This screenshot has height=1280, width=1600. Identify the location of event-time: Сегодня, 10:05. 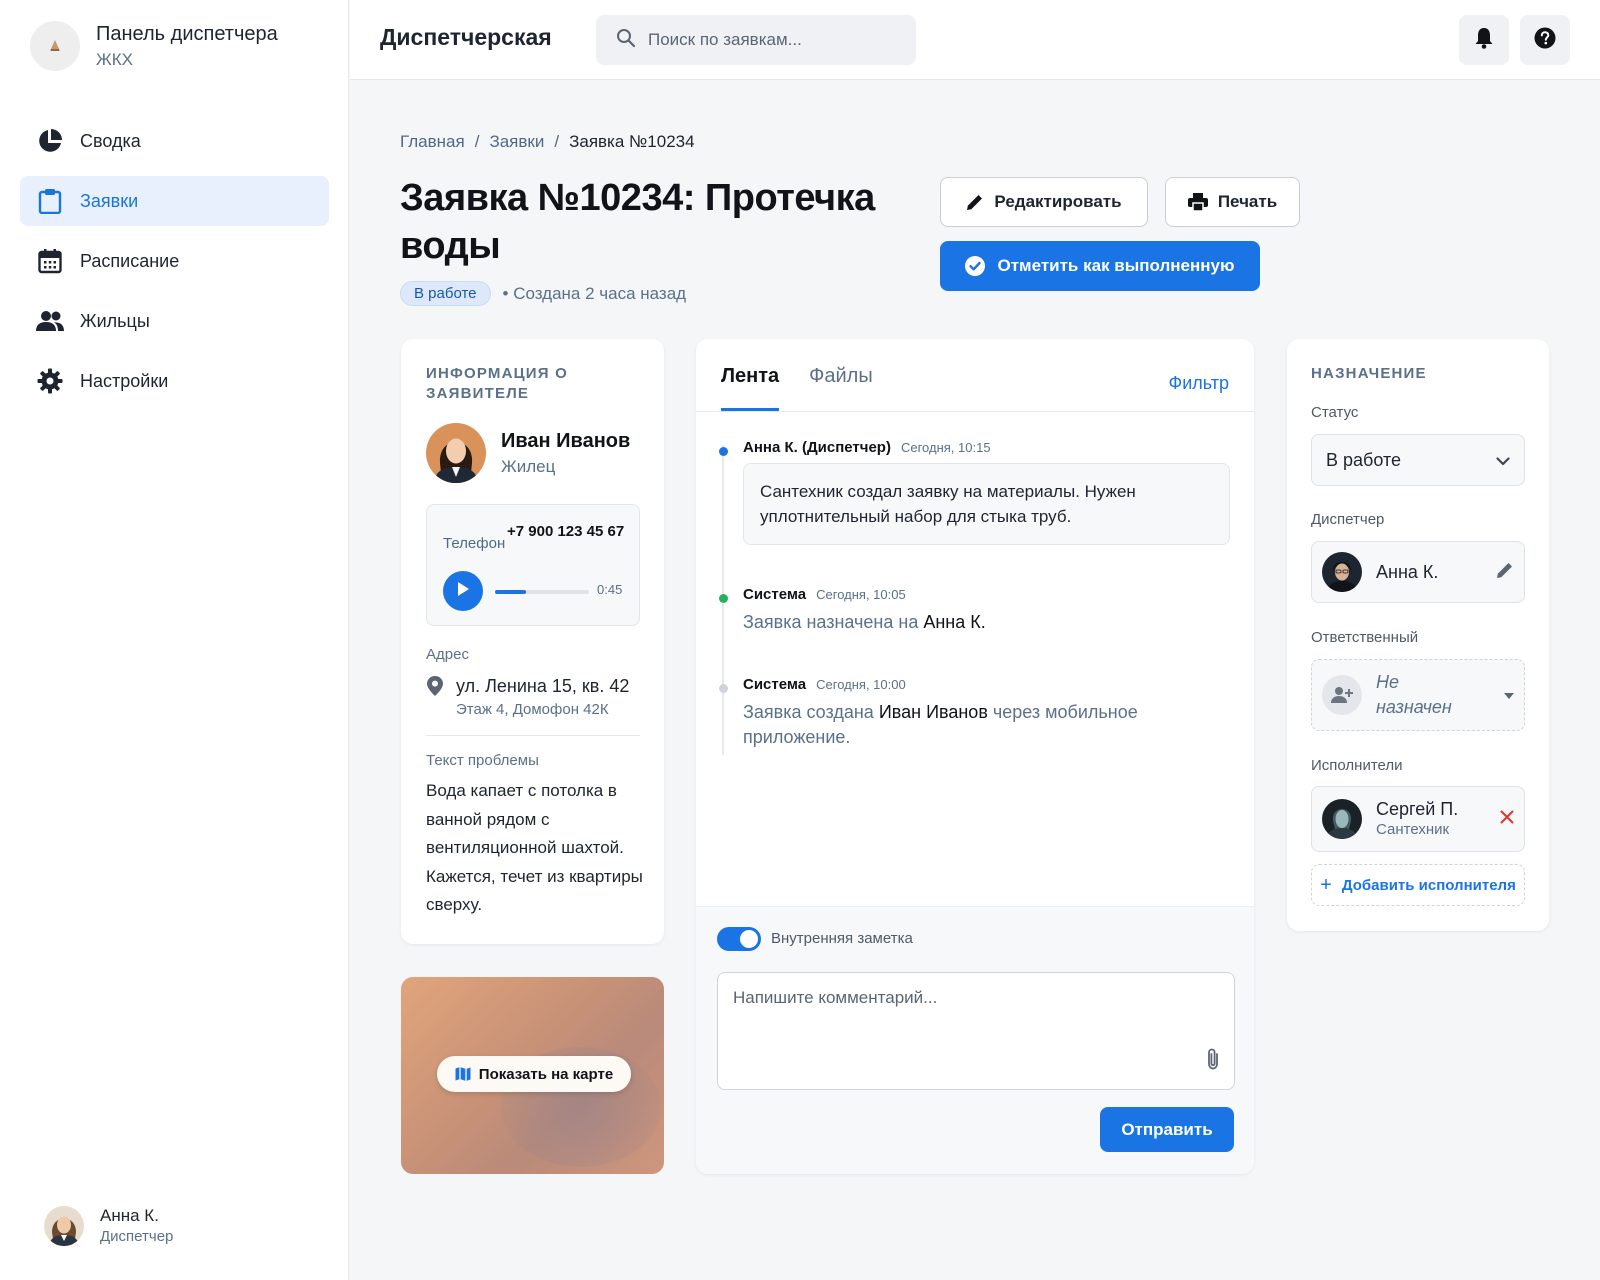
(861, 594).